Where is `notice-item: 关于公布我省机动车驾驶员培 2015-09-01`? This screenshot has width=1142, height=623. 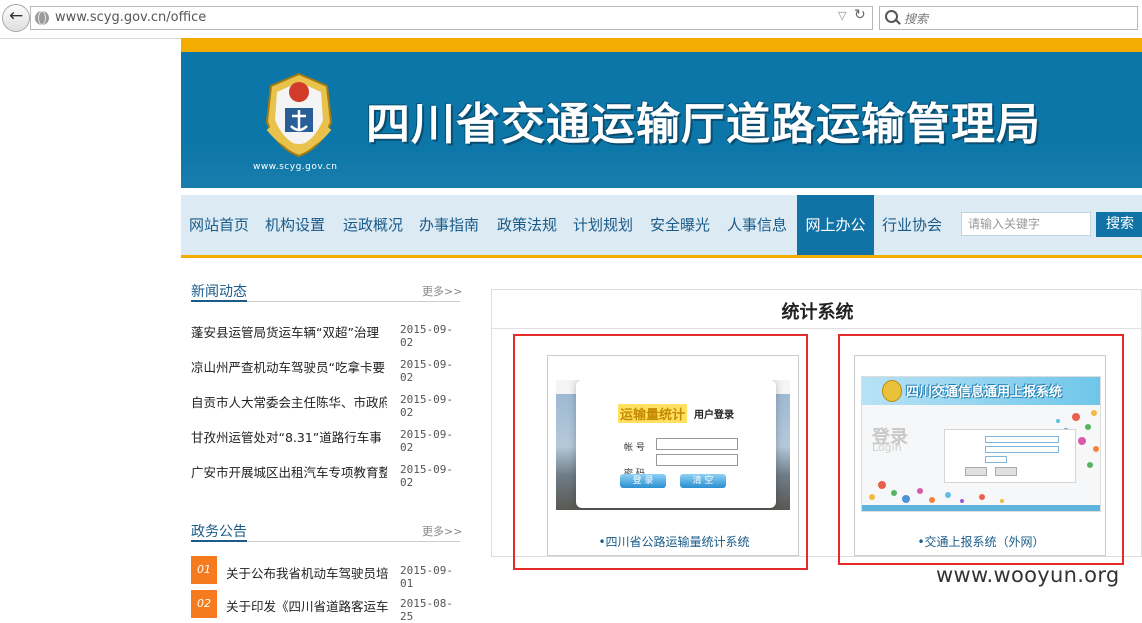
notice-item: 关于公布我省机动车驾驶员培 2015-09-01 is located at coordinates (343, 576).